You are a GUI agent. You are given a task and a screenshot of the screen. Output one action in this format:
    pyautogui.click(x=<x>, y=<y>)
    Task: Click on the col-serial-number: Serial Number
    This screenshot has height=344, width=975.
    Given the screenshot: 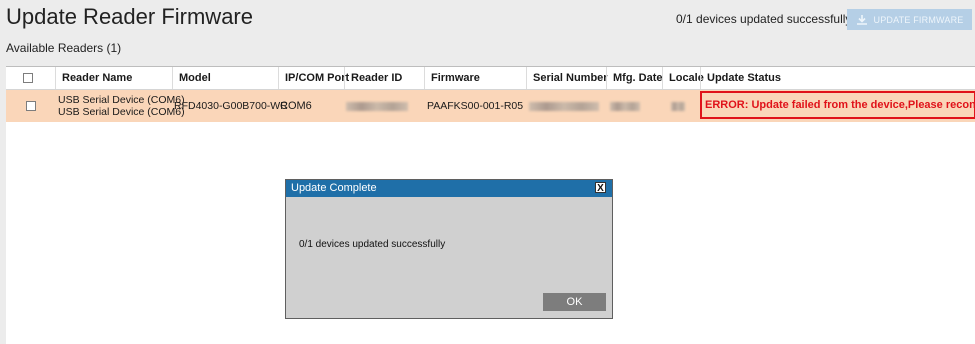 What is the action you would take?
    pyautogui.click(x=567, y=78)
    